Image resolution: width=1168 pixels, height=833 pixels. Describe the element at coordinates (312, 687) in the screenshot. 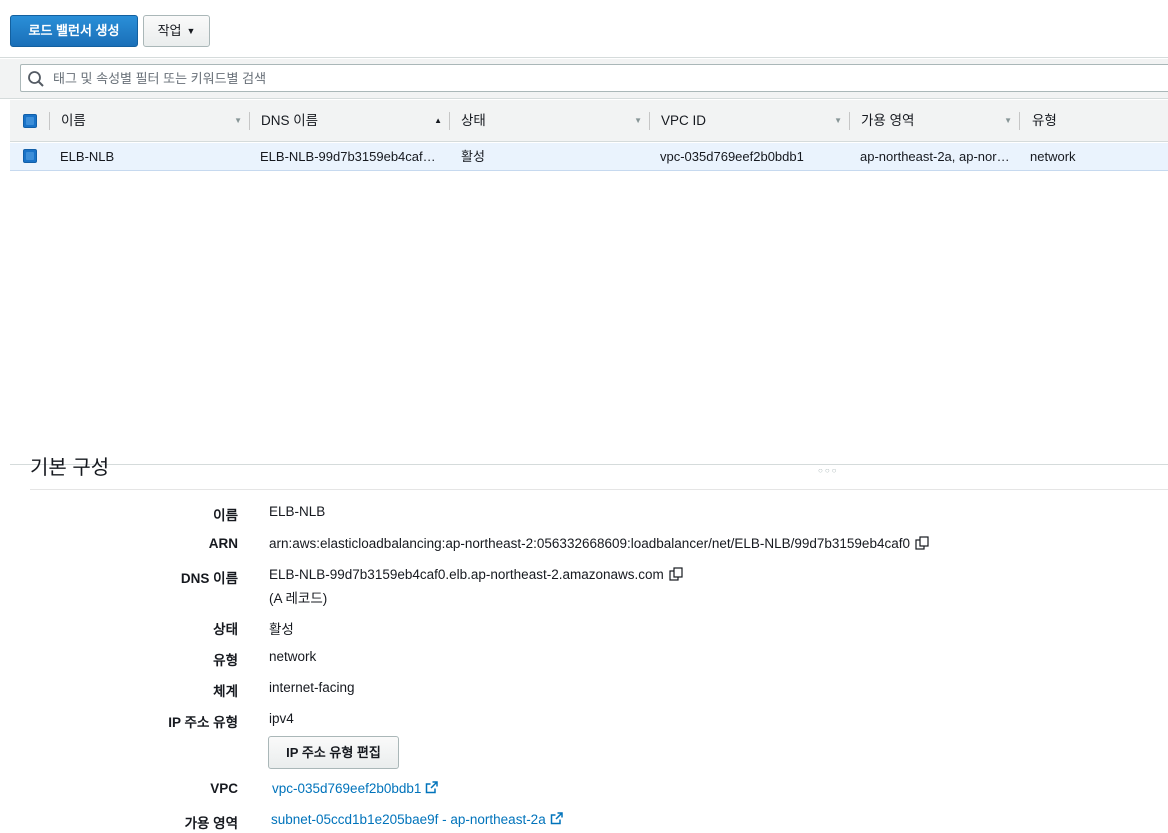

I see `detail-value-scheme: internet-facing` at that location.